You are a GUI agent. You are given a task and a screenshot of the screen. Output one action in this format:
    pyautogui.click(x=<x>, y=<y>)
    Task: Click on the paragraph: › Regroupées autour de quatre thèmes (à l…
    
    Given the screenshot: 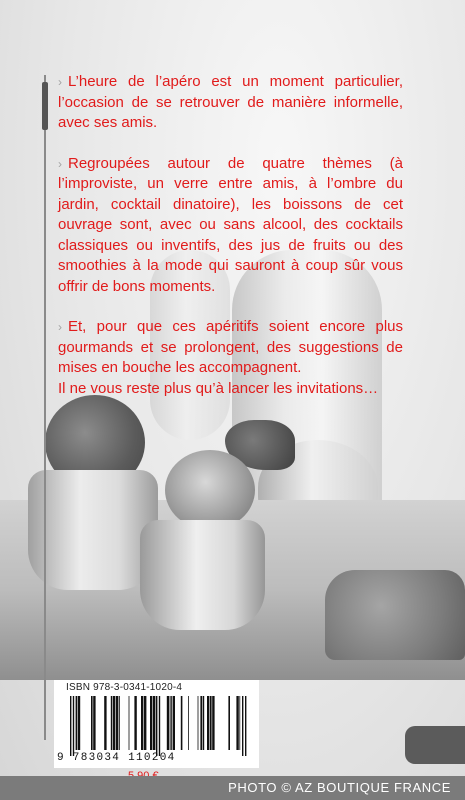 What is the action you would take?
    pyautogui.click(x=230, y=224)
    